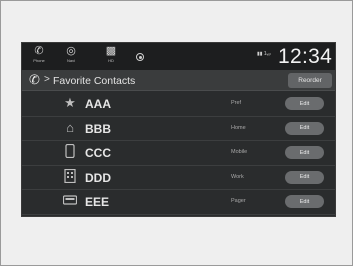 The width and height of the screenshot is (353, 266). I want to click on title-bar: ✆ > Favorite Contacts Reorder, so click(178, 80).